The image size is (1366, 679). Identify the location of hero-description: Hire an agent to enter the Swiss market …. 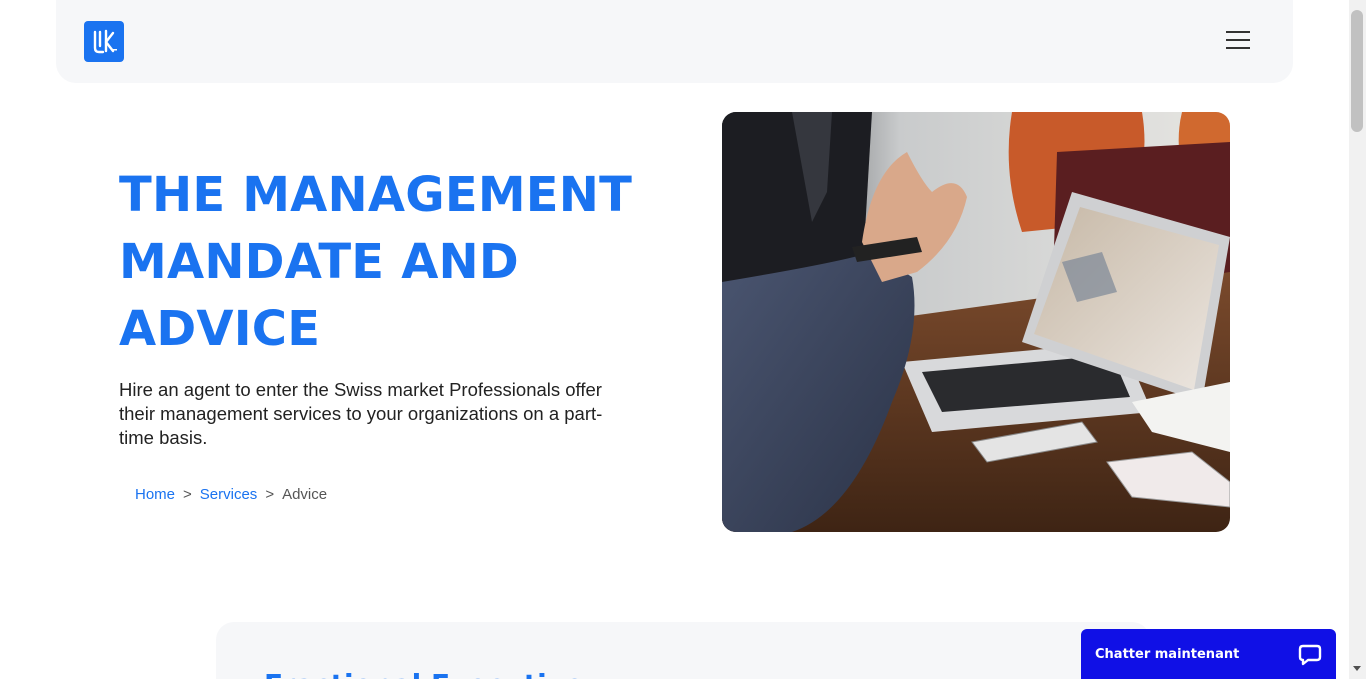
(361, 413).